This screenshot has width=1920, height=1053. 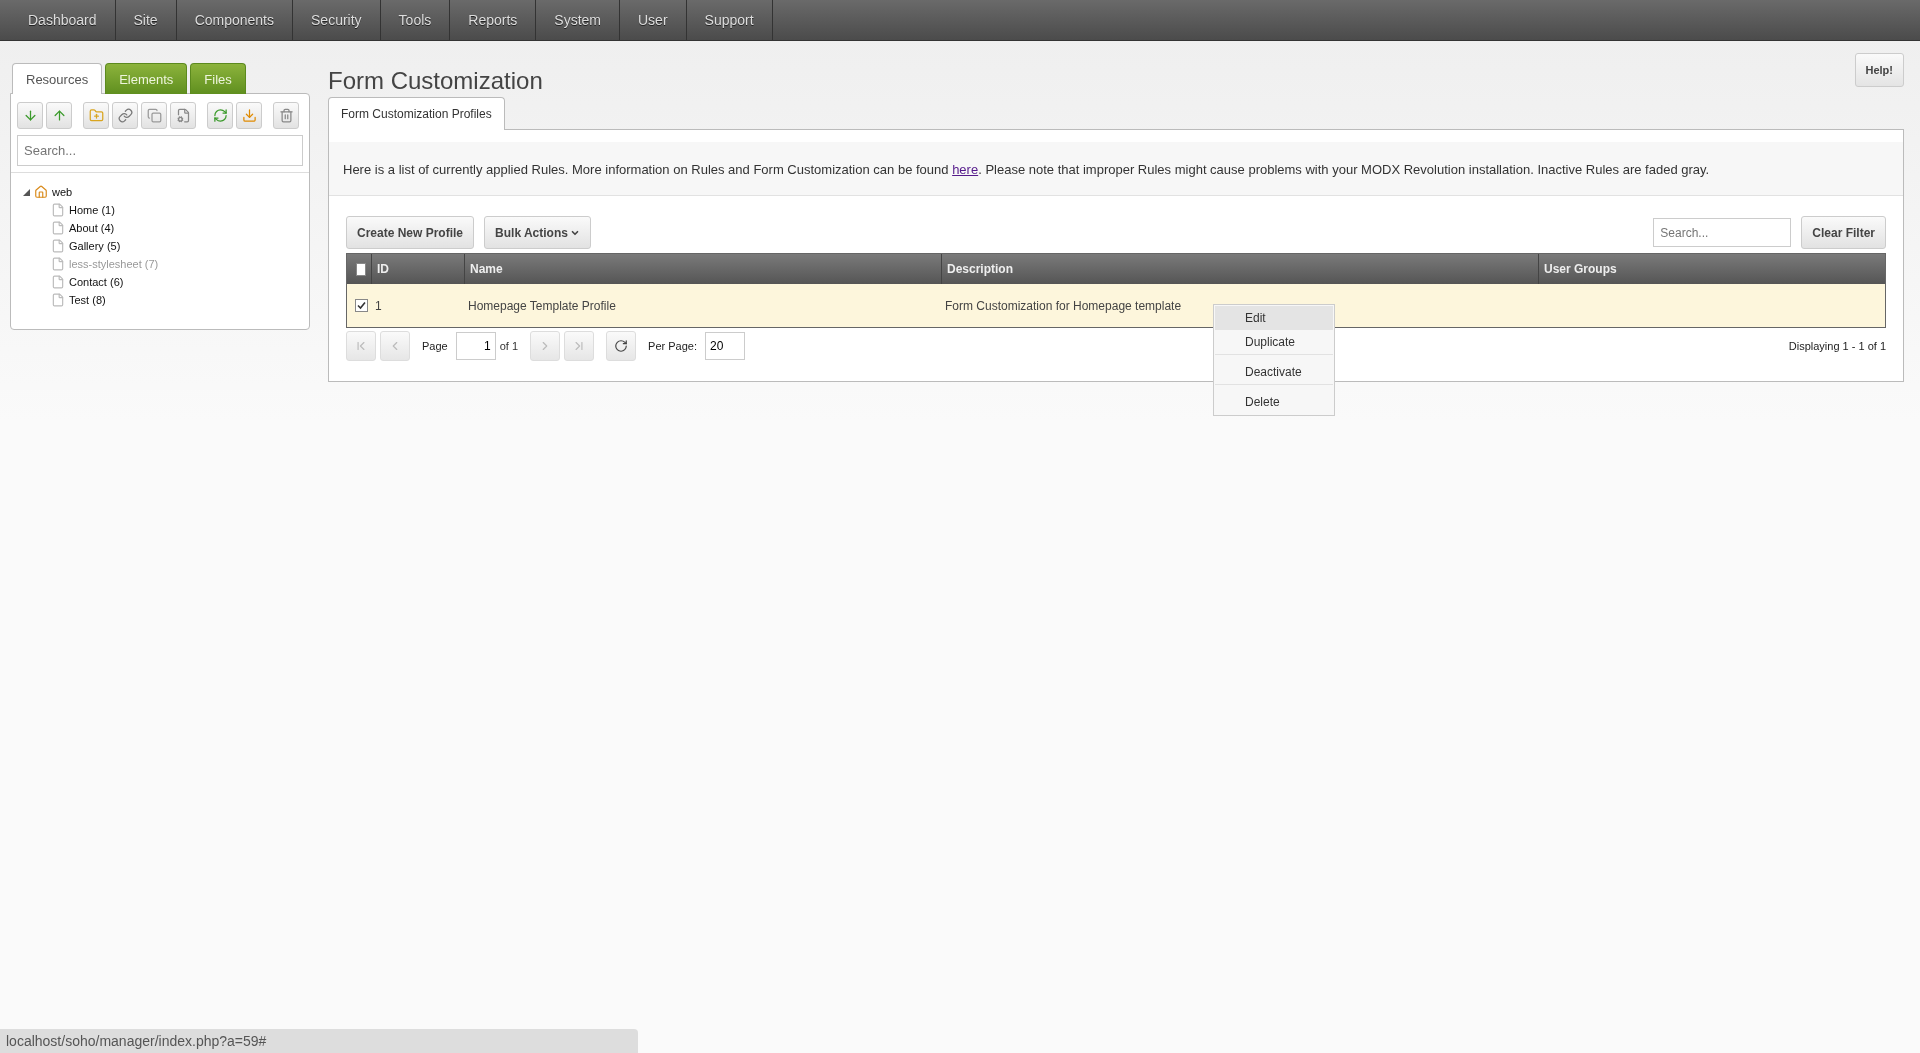 I want to click on display-count: Displaying 1 - 1 of 1, so click(x=1837, y=346).